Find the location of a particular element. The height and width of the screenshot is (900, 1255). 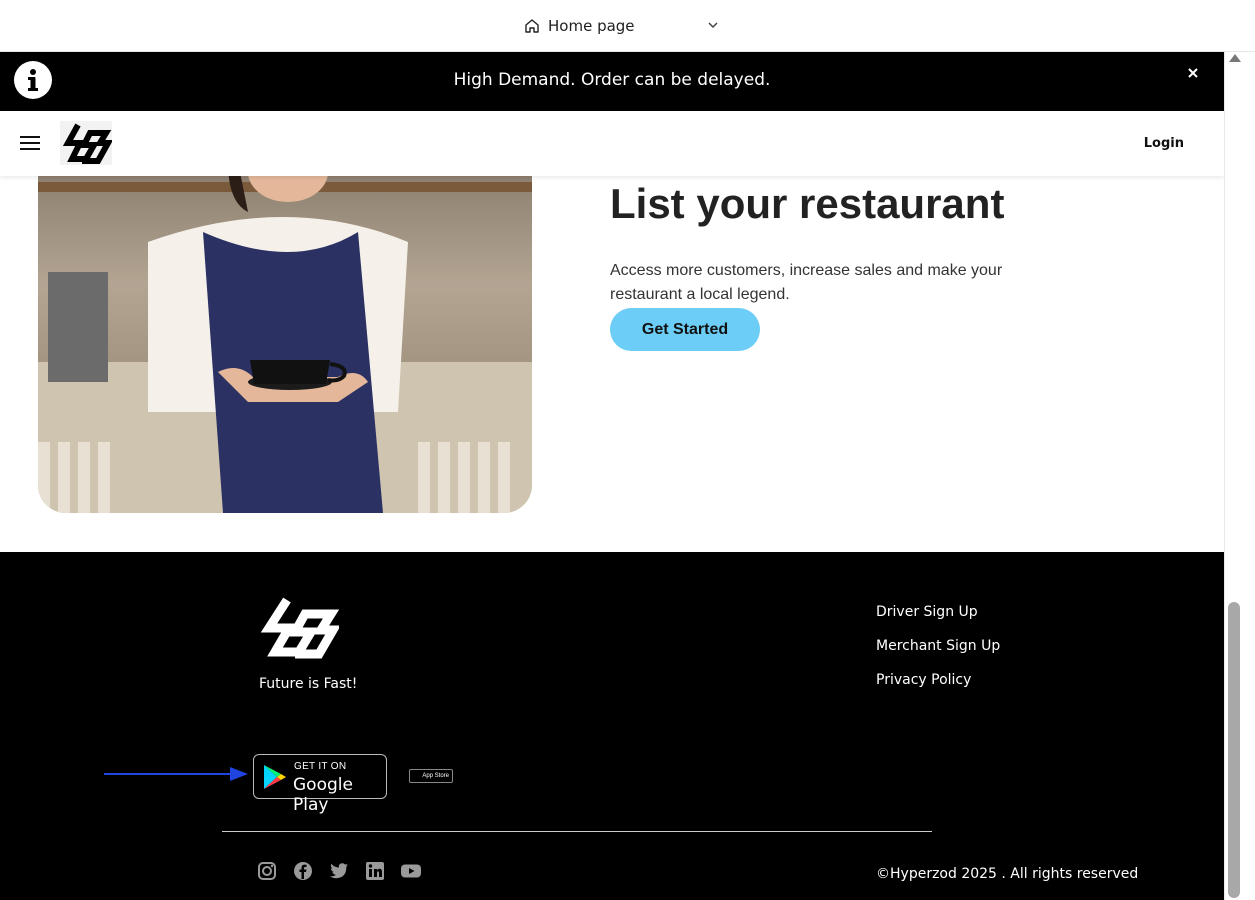

hero-title: List your restaurant is located at coordinates (807, 203).